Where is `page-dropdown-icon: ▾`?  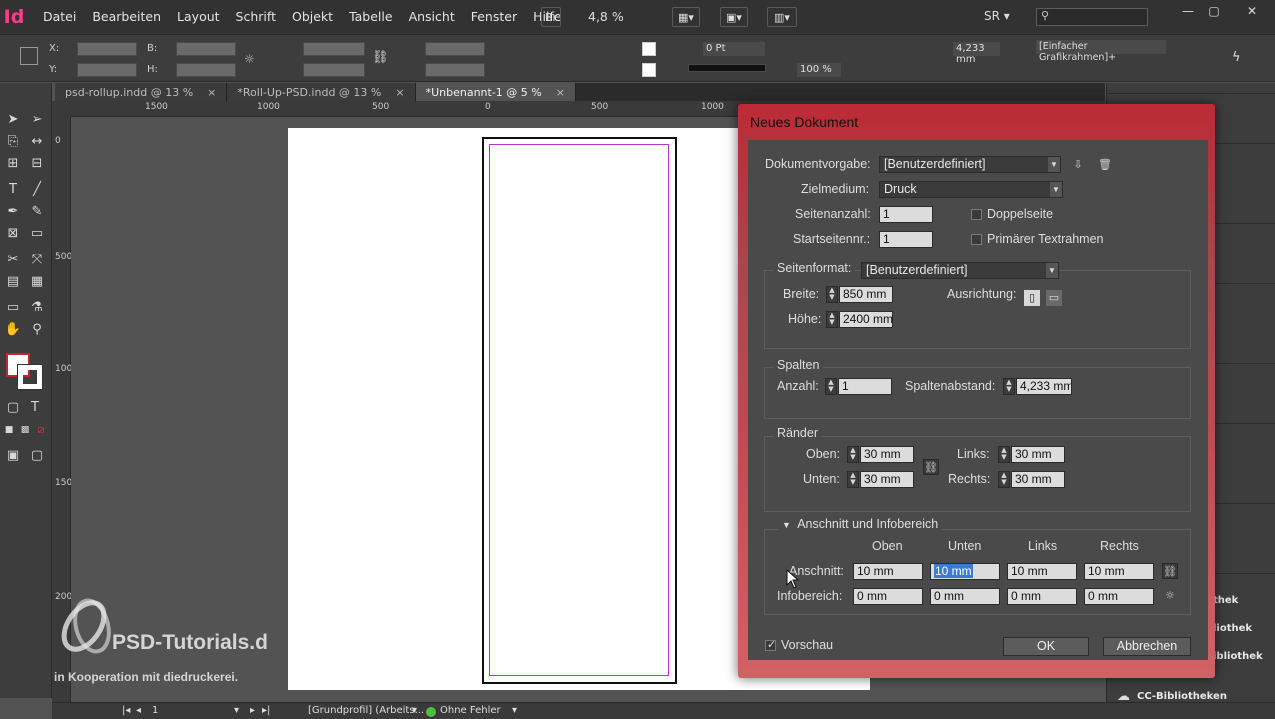 page-dropdown-icon: ▾ is located at coordinates (236, 710).